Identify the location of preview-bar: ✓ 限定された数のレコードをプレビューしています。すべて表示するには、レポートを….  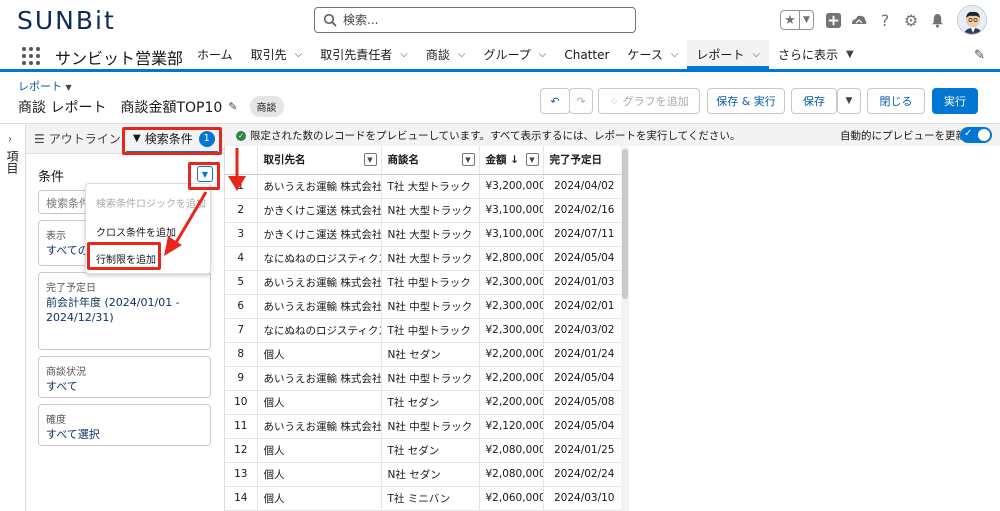
(612, 135).